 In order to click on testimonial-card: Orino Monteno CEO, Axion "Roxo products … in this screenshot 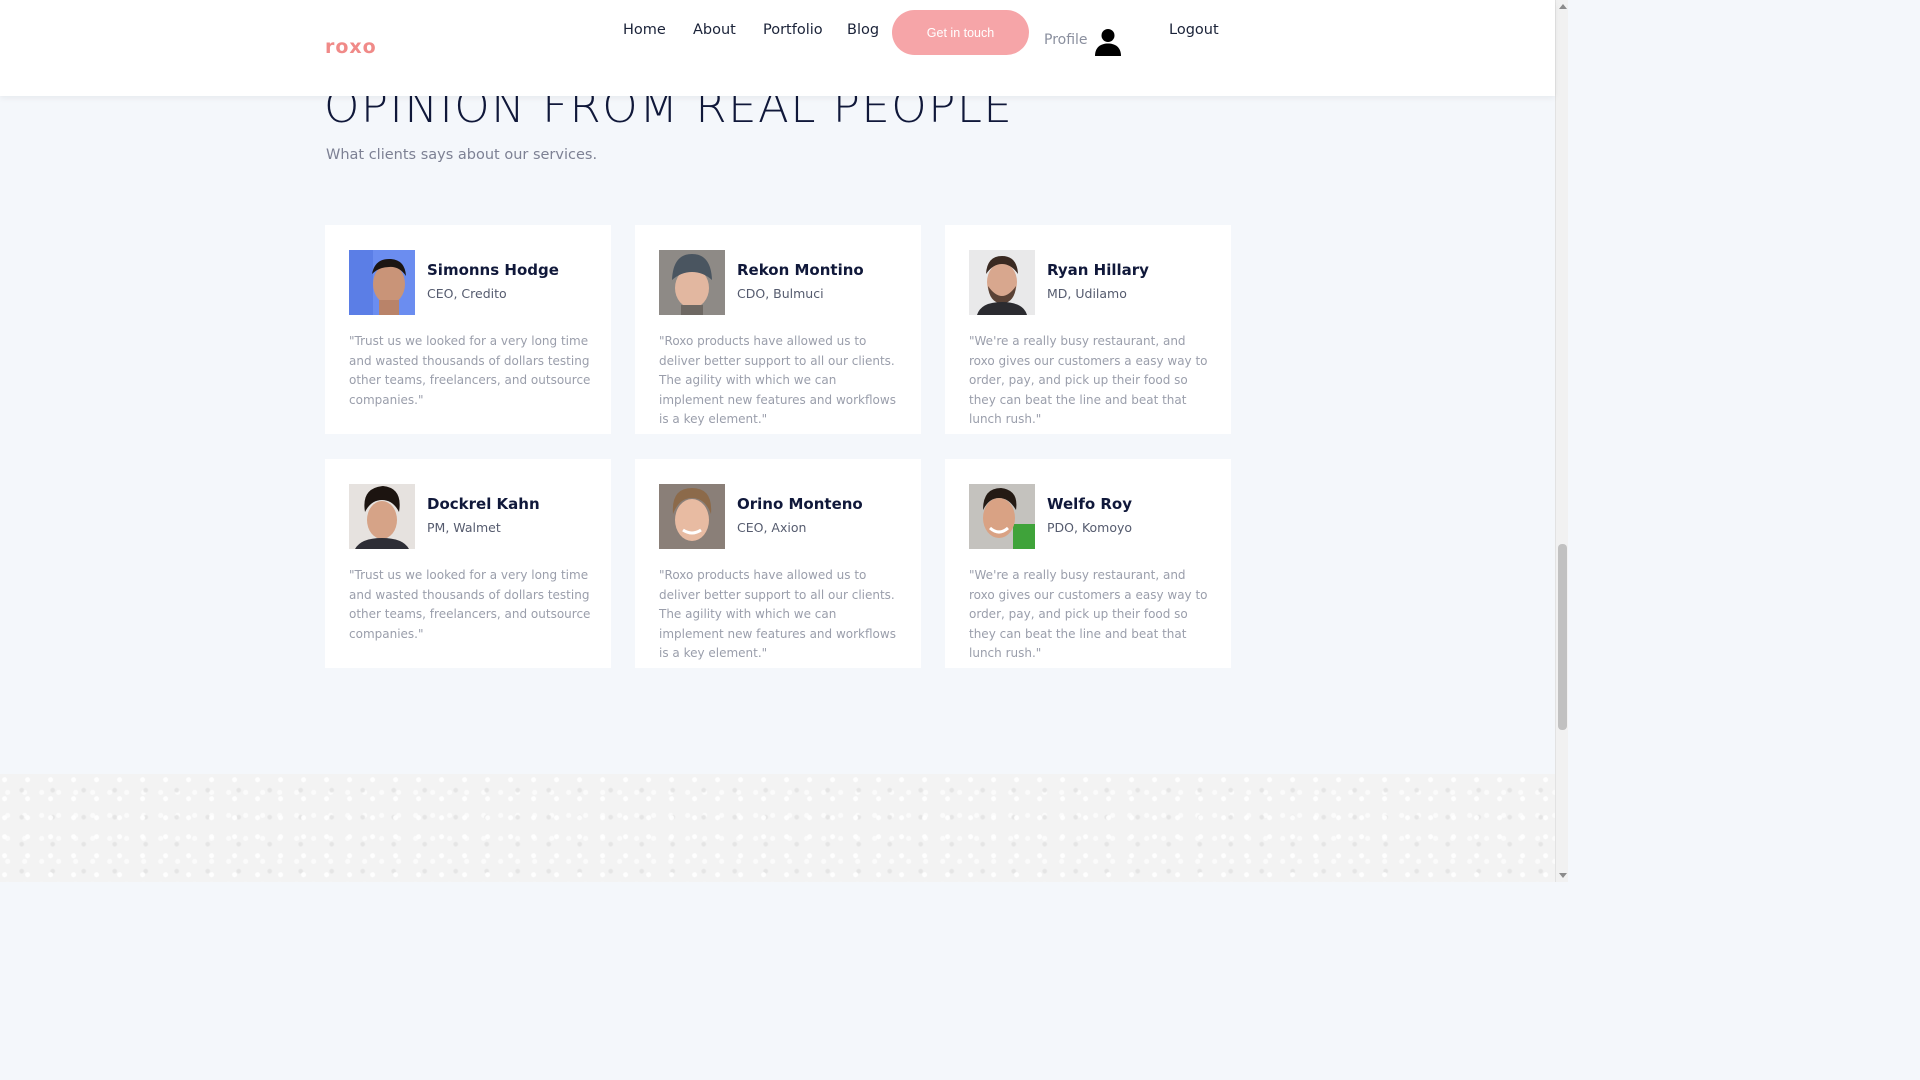, I will do `click(778, 563)`.